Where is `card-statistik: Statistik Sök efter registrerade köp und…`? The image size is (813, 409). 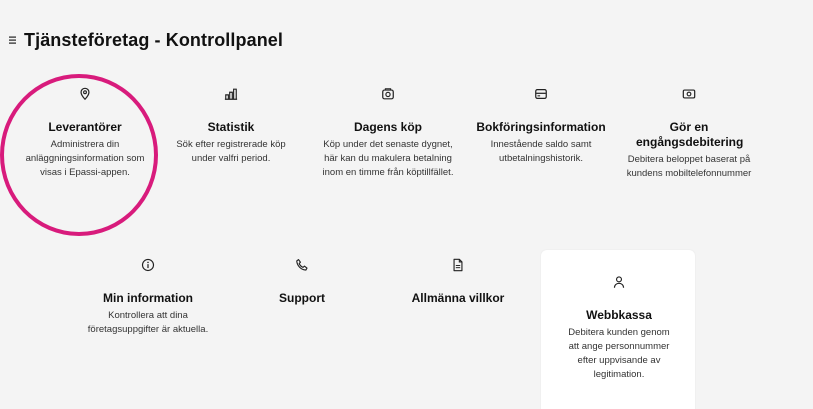
card-statistik: Statistik Sök efter registrerade köp und… is located at coordinates (231, 126).